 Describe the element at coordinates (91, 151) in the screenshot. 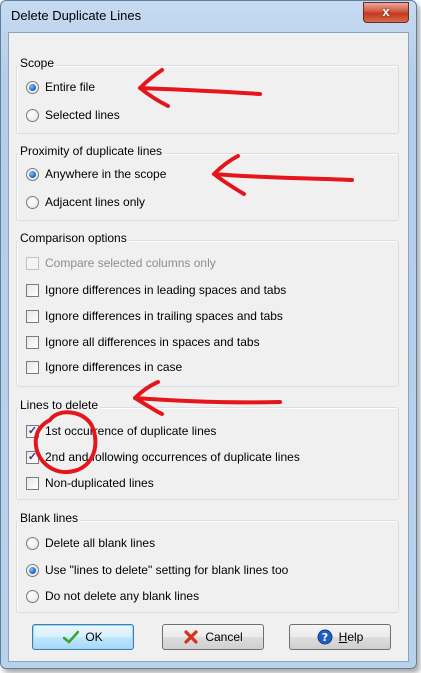

I see `group-title-proximity: Proximity of duplicate lines` at that location.